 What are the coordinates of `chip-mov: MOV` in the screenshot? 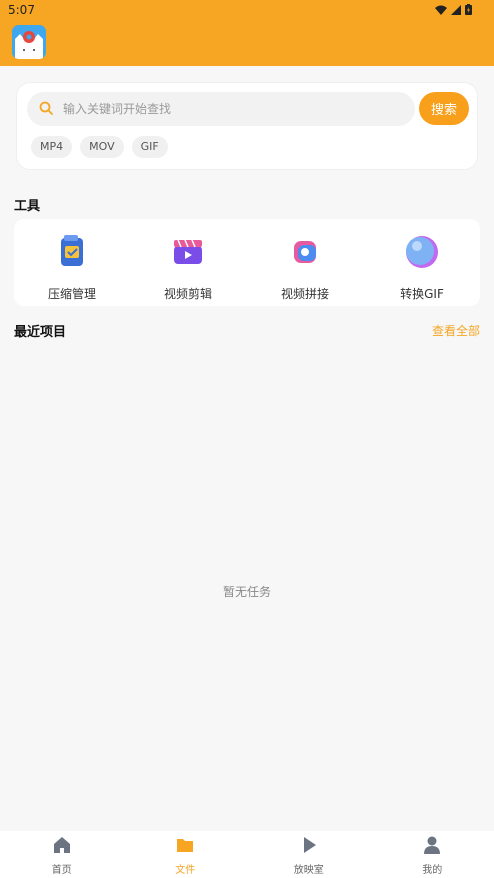 It's located at (102, 147).